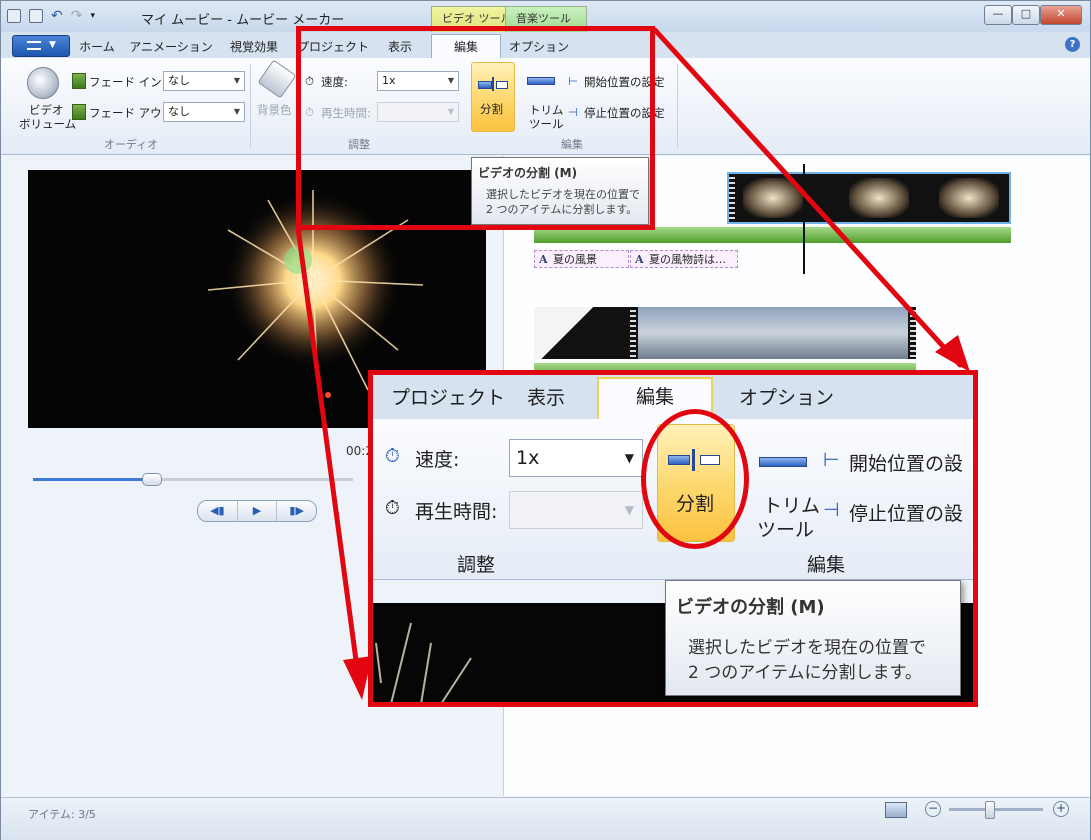  I want to click on arrow-line-left, so click(329, 459).